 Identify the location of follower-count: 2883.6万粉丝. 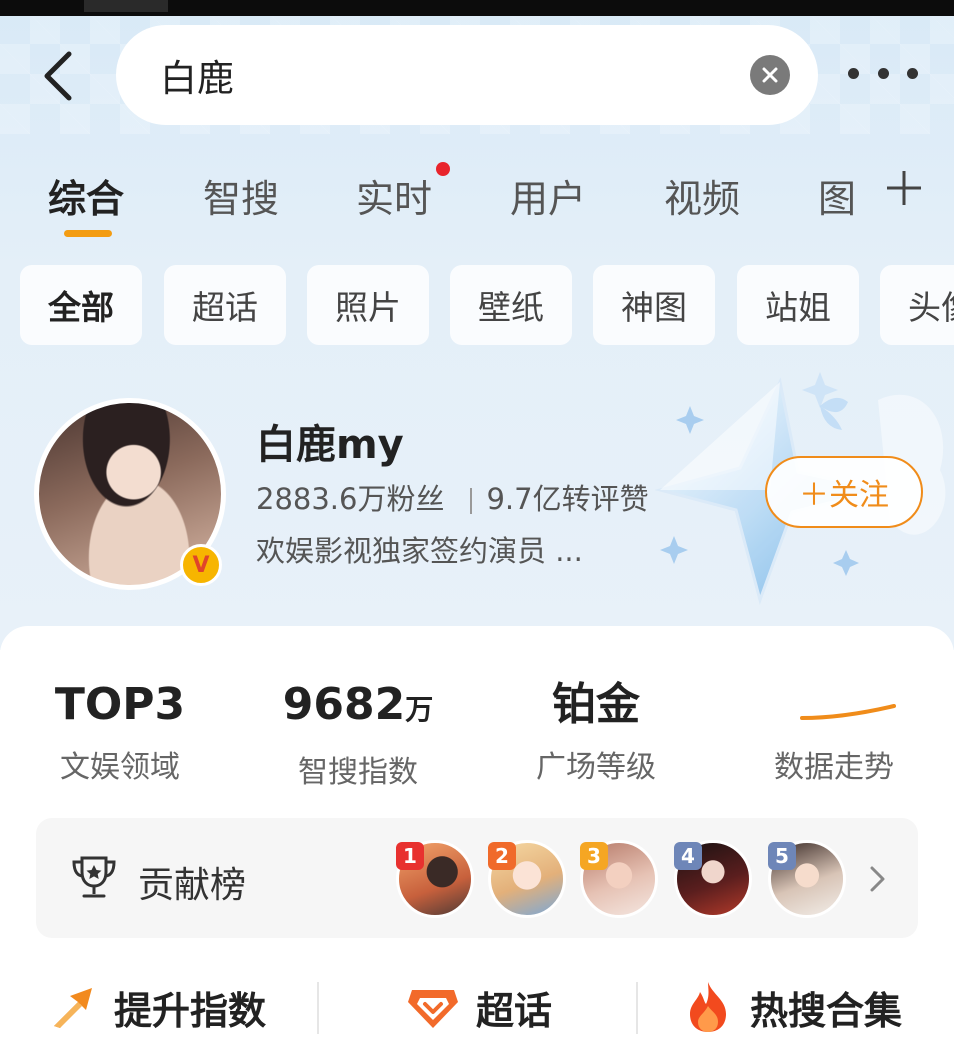
(350, 499).